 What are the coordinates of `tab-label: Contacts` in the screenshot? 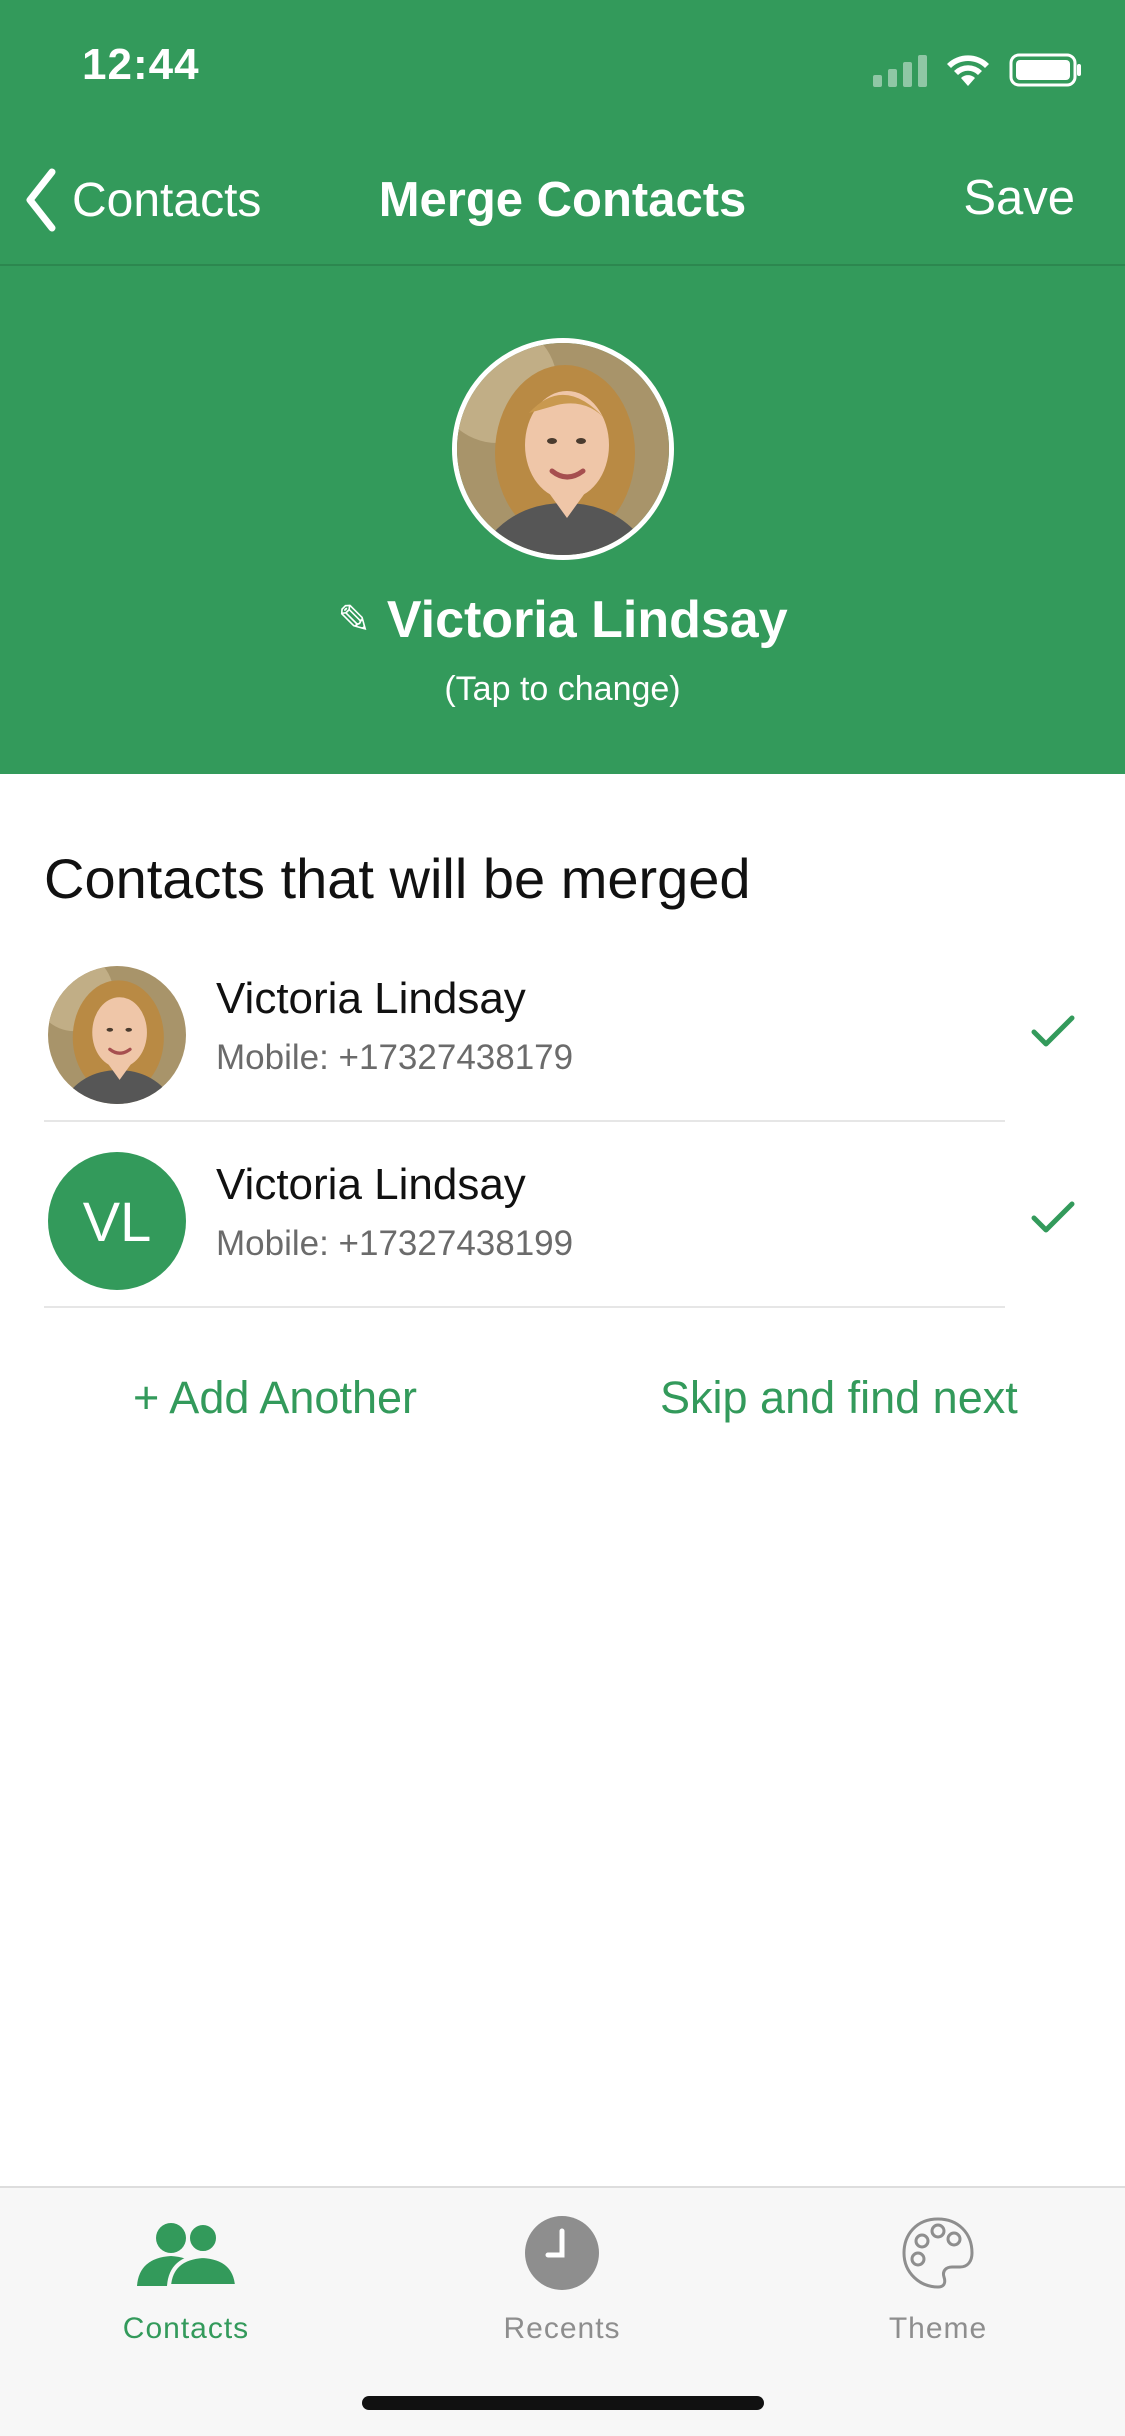 It's located at (186, 2328).